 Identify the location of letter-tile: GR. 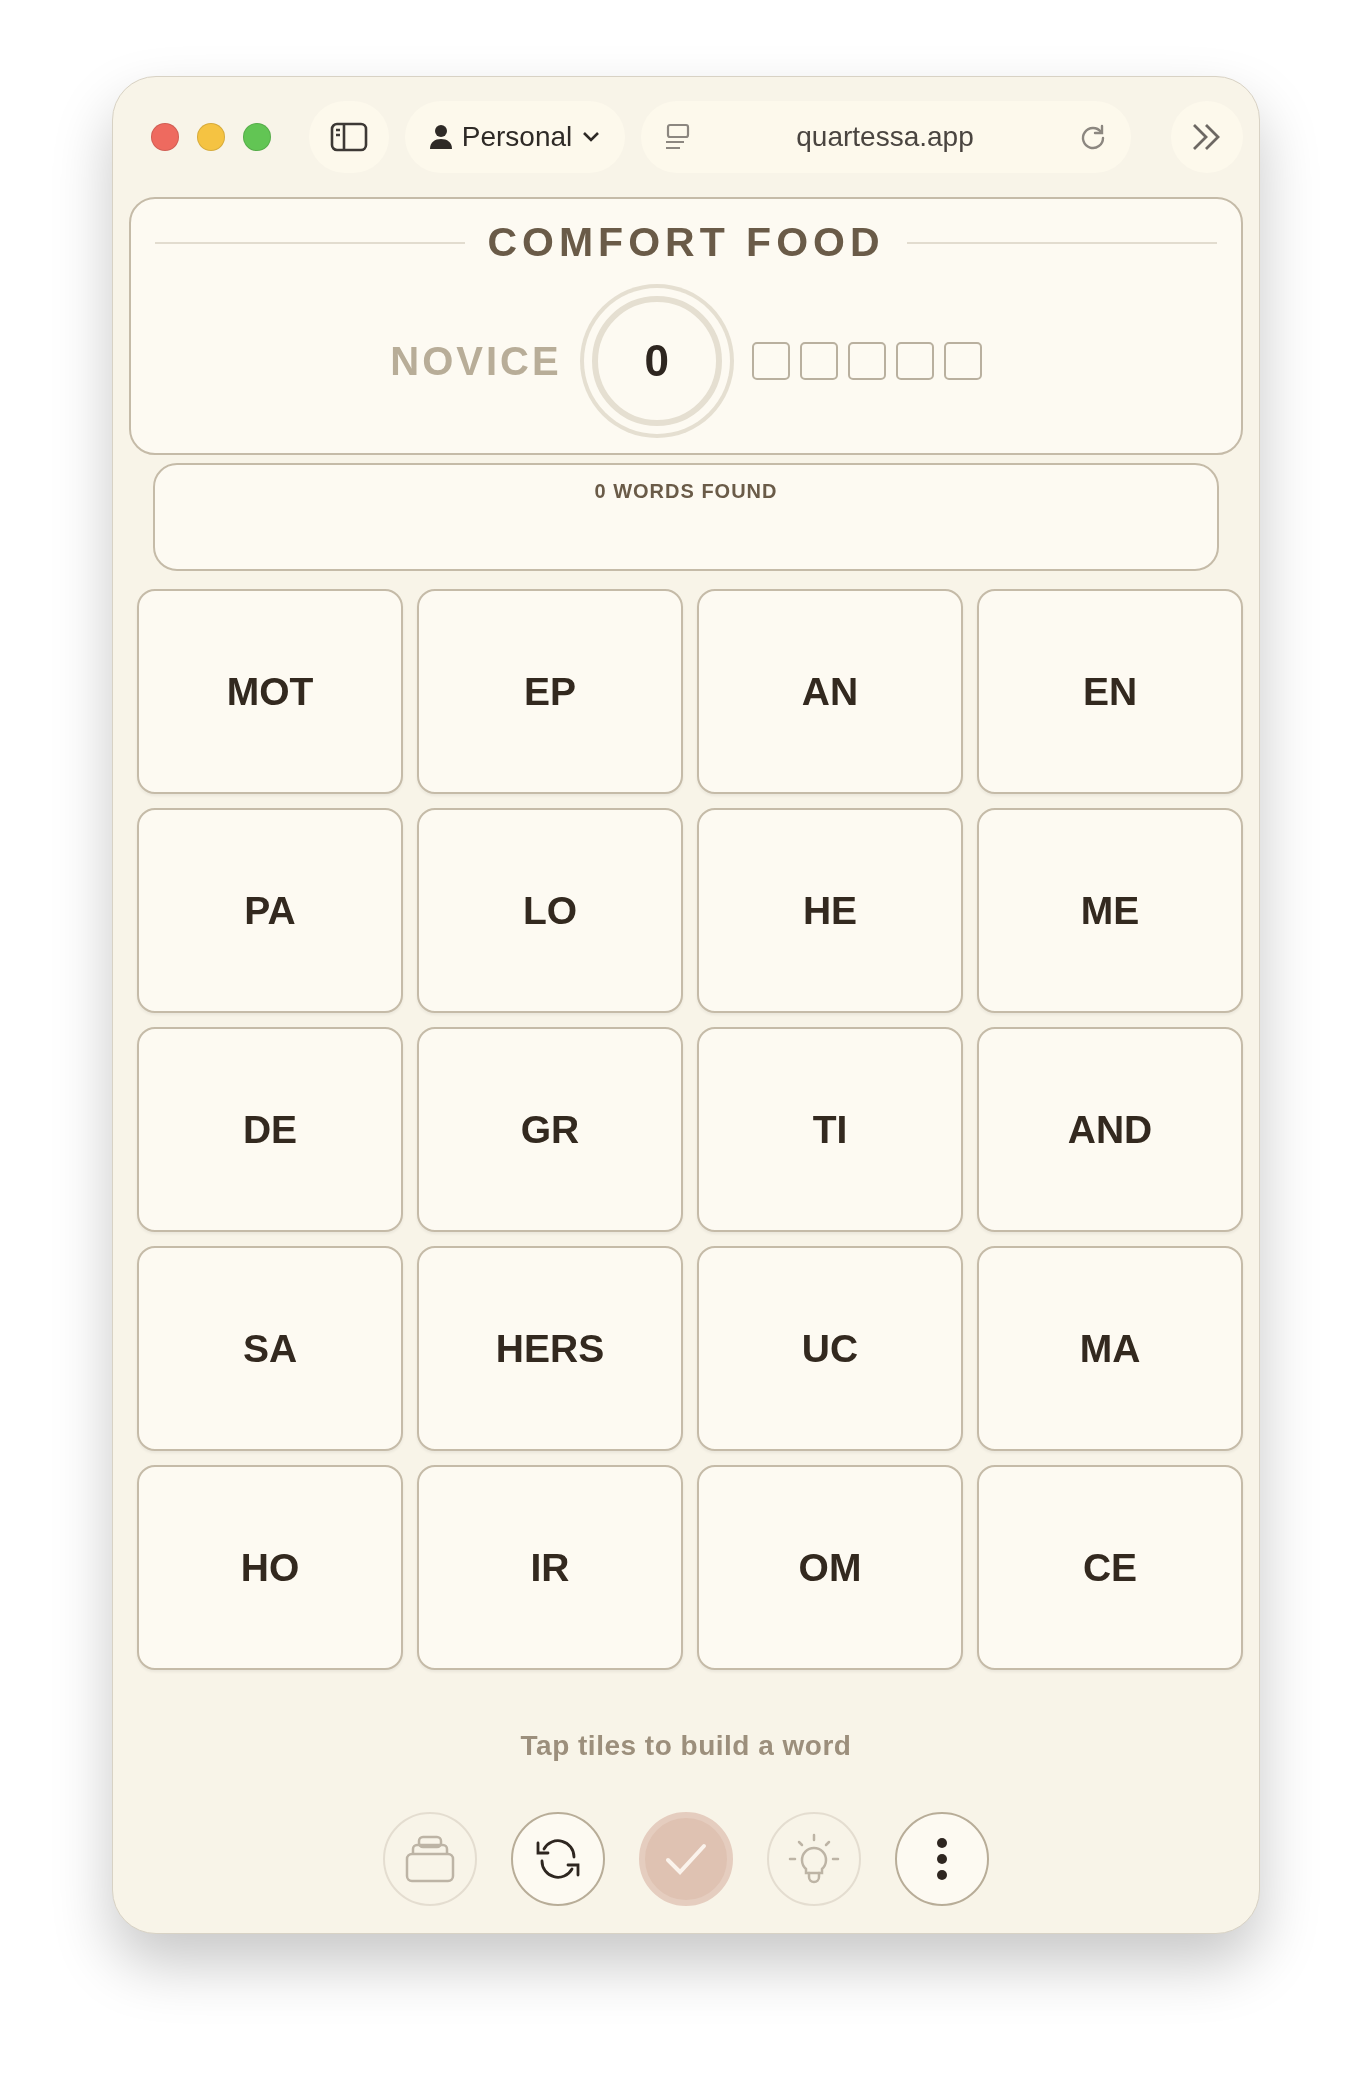
(550, 1129).